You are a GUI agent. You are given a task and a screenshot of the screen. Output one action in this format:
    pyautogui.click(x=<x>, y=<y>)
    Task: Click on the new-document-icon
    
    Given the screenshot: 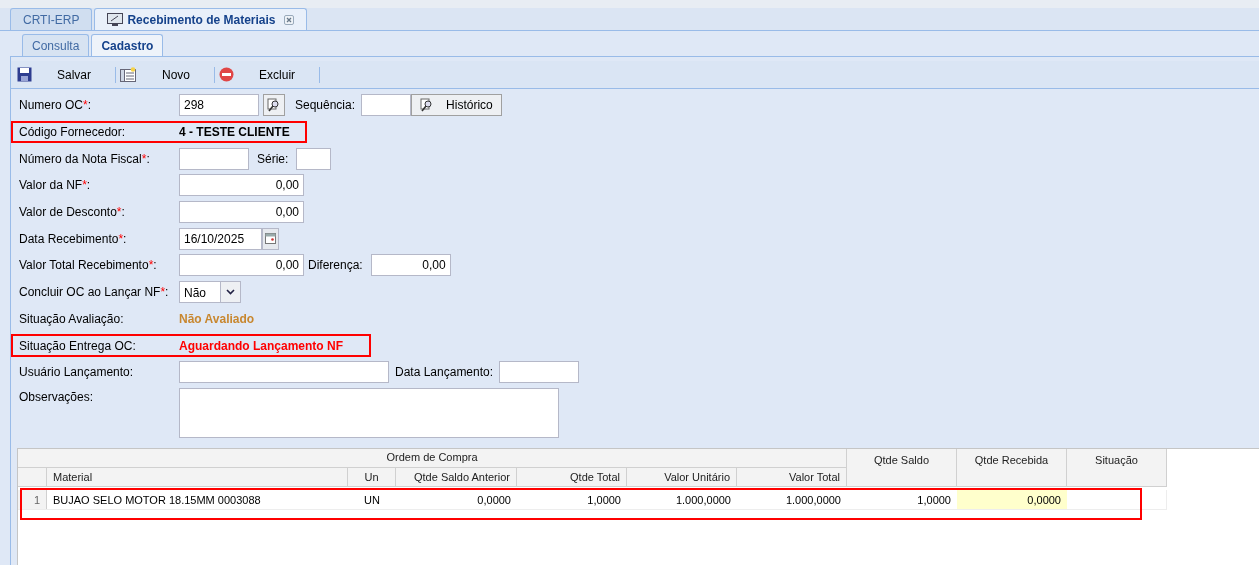 What is the action you would take?
    pyautogui.click(x=128, y=74)
    